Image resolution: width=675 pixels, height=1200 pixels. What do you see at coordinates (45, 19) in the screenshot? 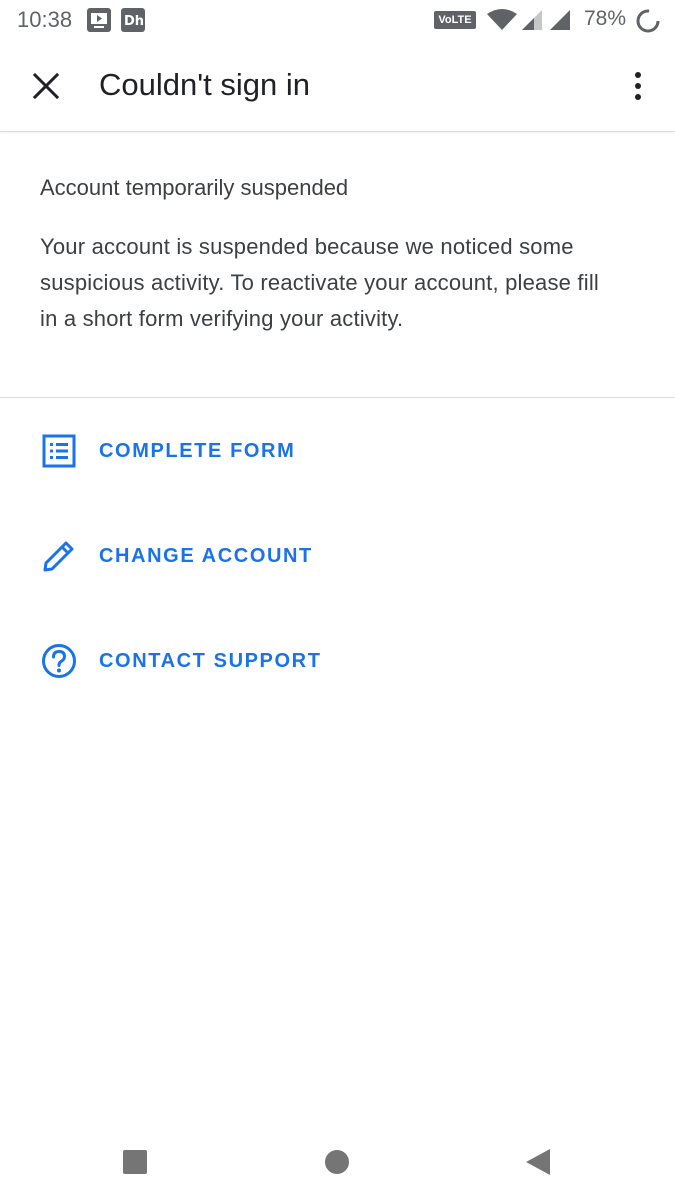
I see `status-time: 10:38` at bounding box center [45, 19].